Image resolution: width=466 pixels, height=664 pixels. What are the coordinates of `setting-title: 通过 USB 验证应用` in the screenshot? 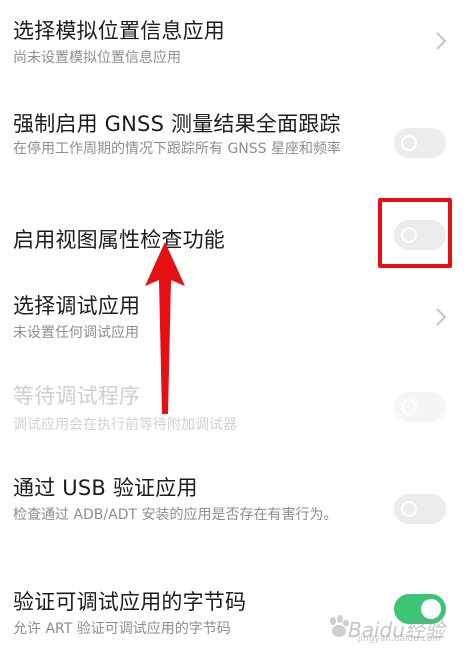 It's located at (105, 488).